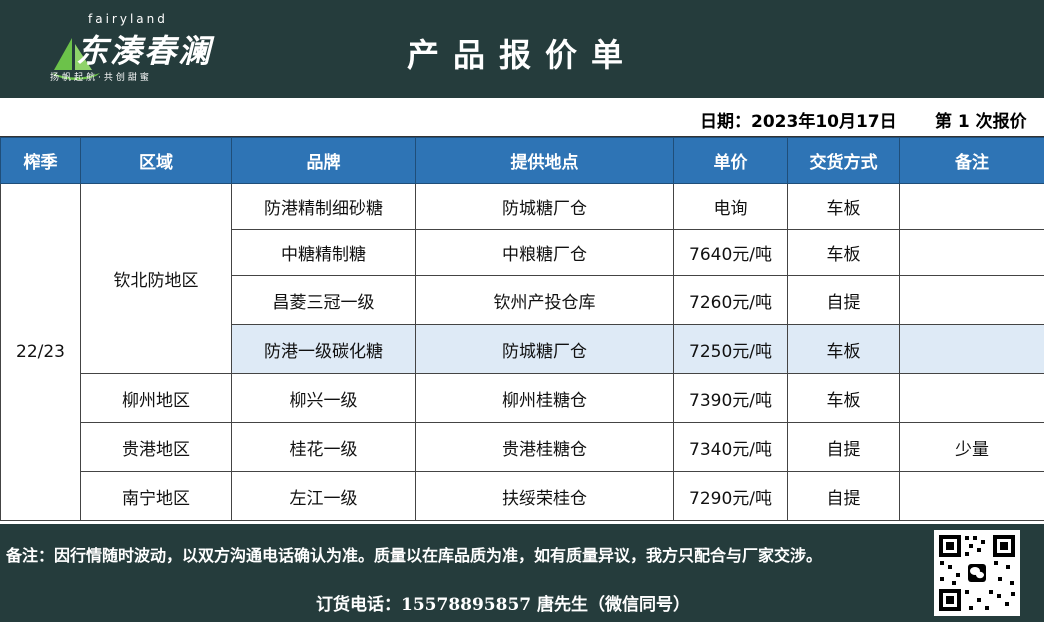  I want to click on table-header-row: 榨季 区域 品牌 提供地点 单价 交货方式 备注, so click(522, 160).